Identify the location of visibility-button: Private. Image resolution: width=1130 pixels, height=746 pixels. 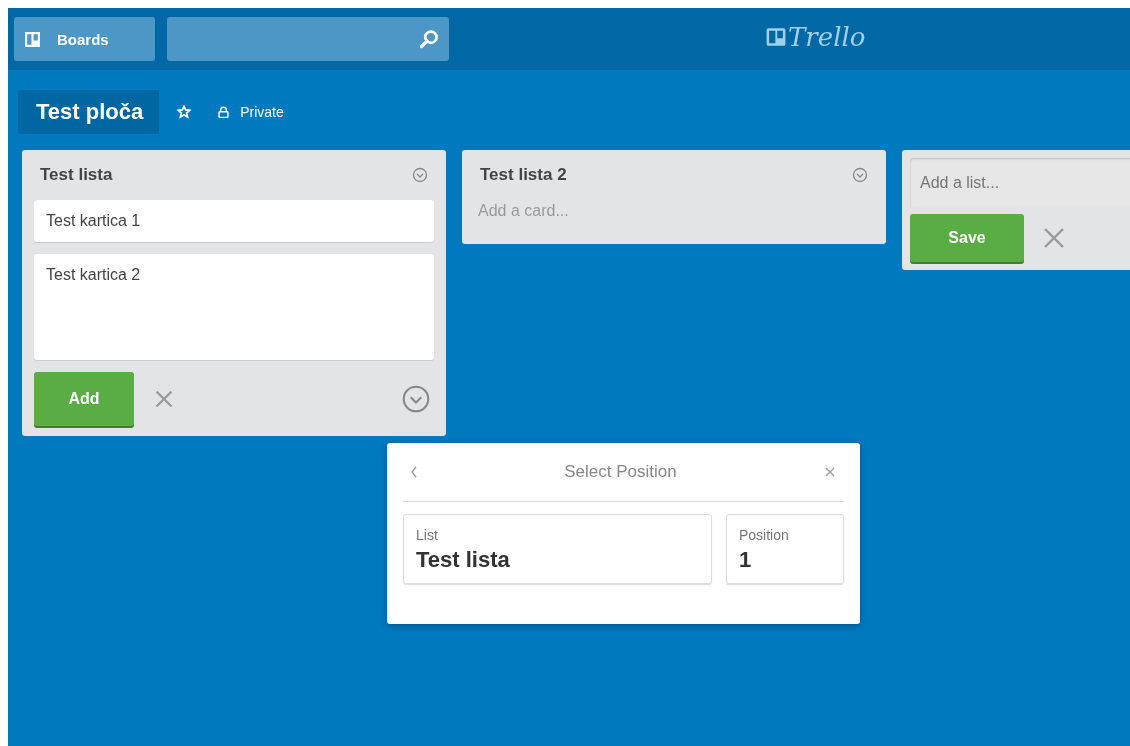
(250, 112).